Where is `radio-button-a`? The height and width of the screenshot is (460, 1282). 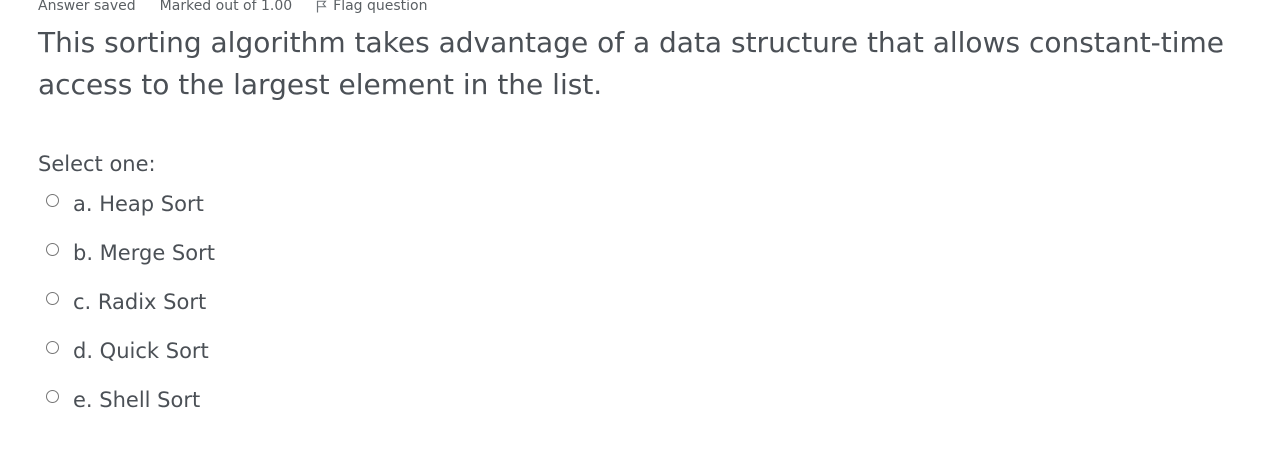 radio-button-a is located at coordinates (52, 200).